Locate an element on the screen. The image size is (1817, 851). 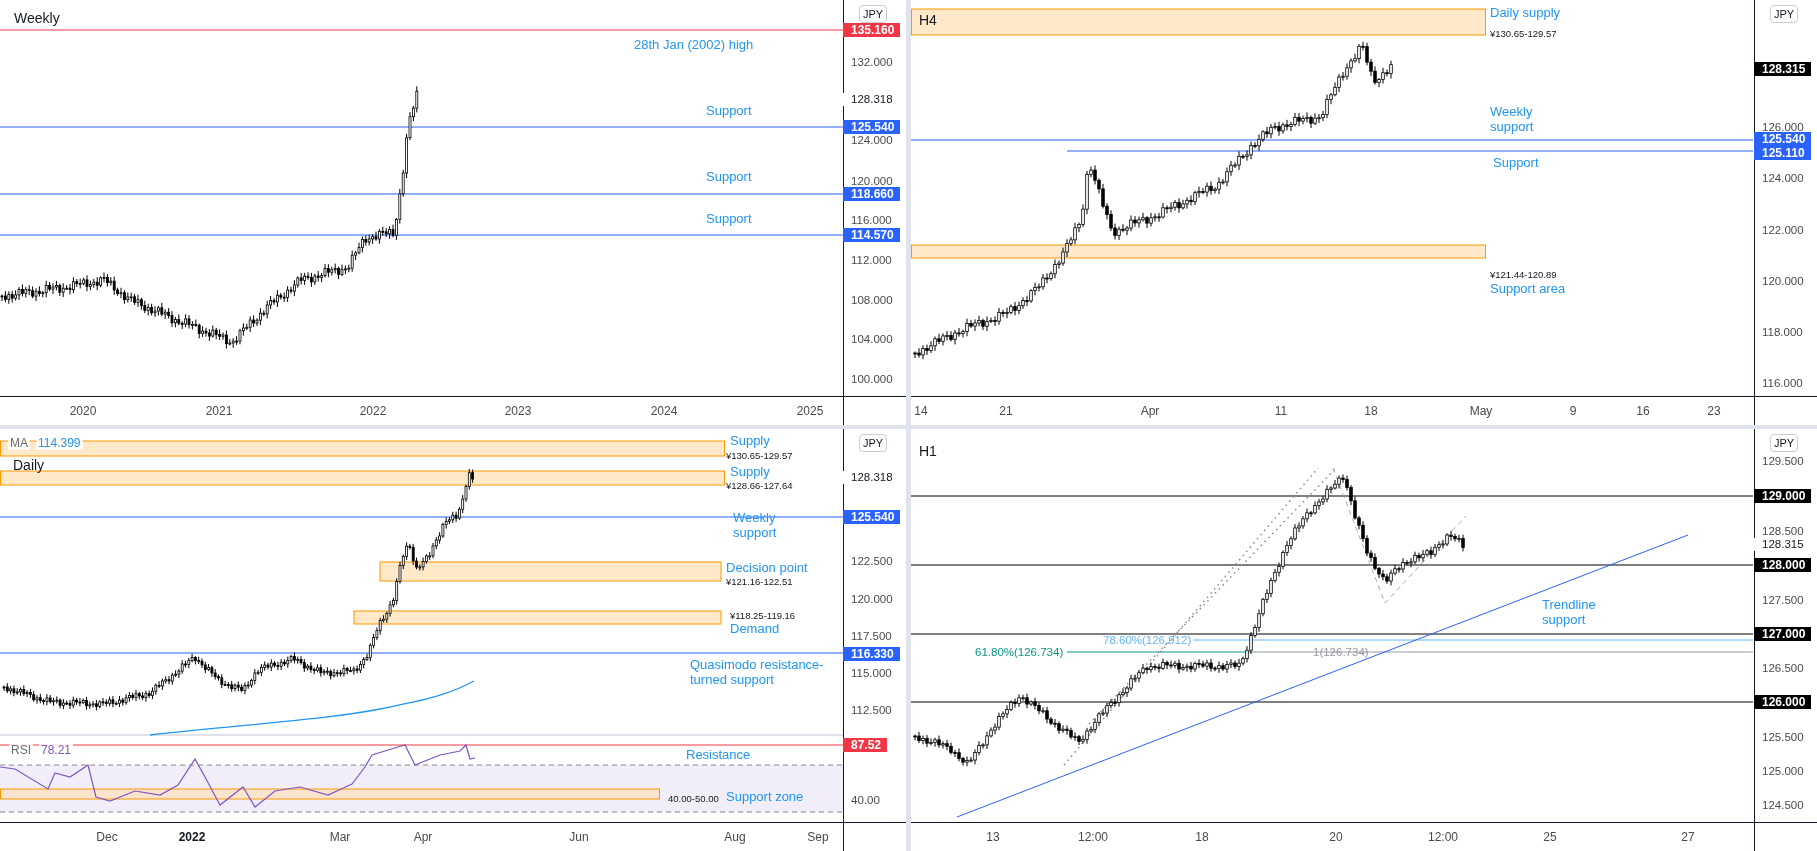
chart-annotation: Demand is located at coordinates (755, 628).